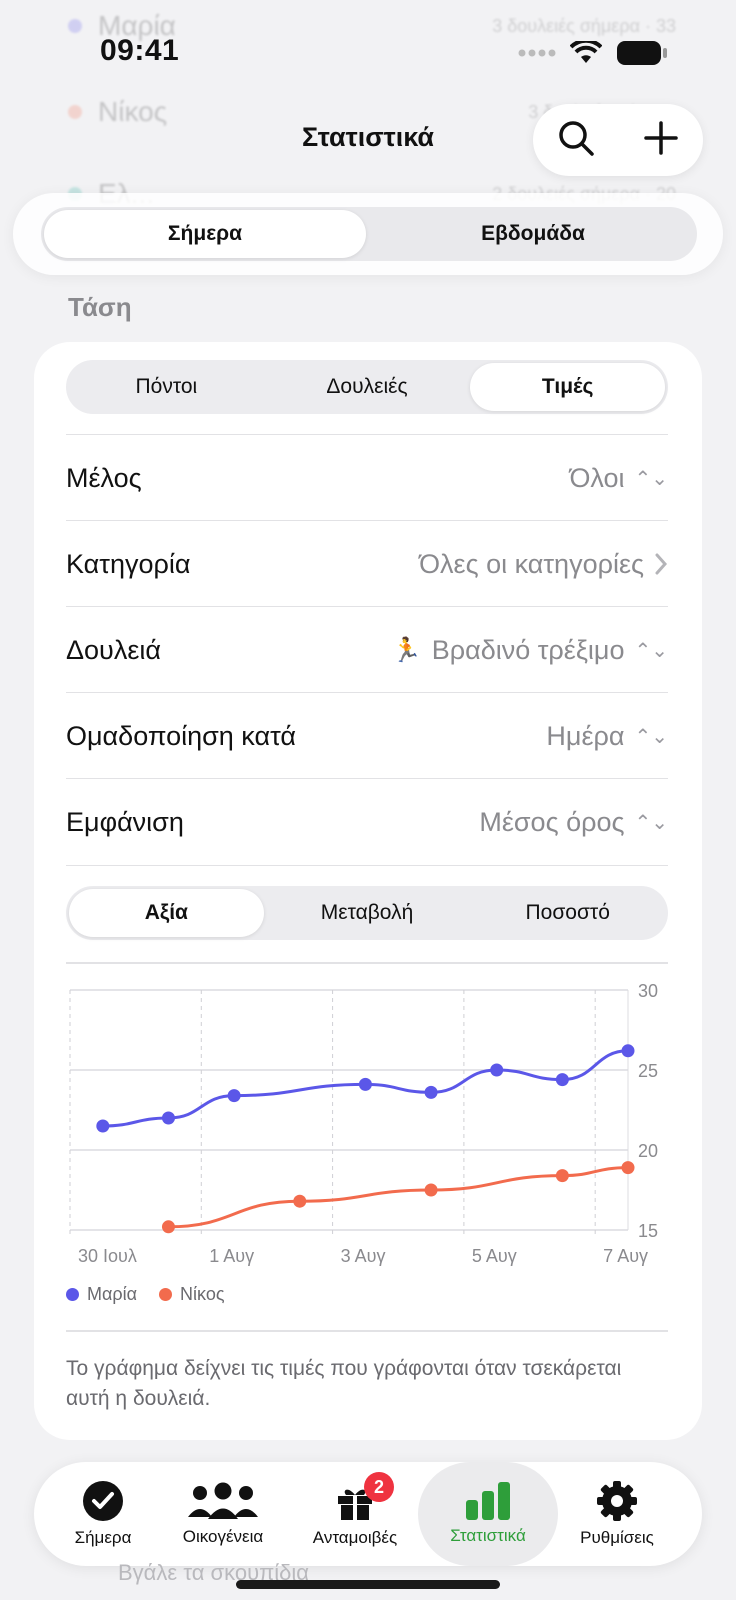  Describe the element at coordinates (223, 1500) in the screenshot. I see `people-icon` at that location.